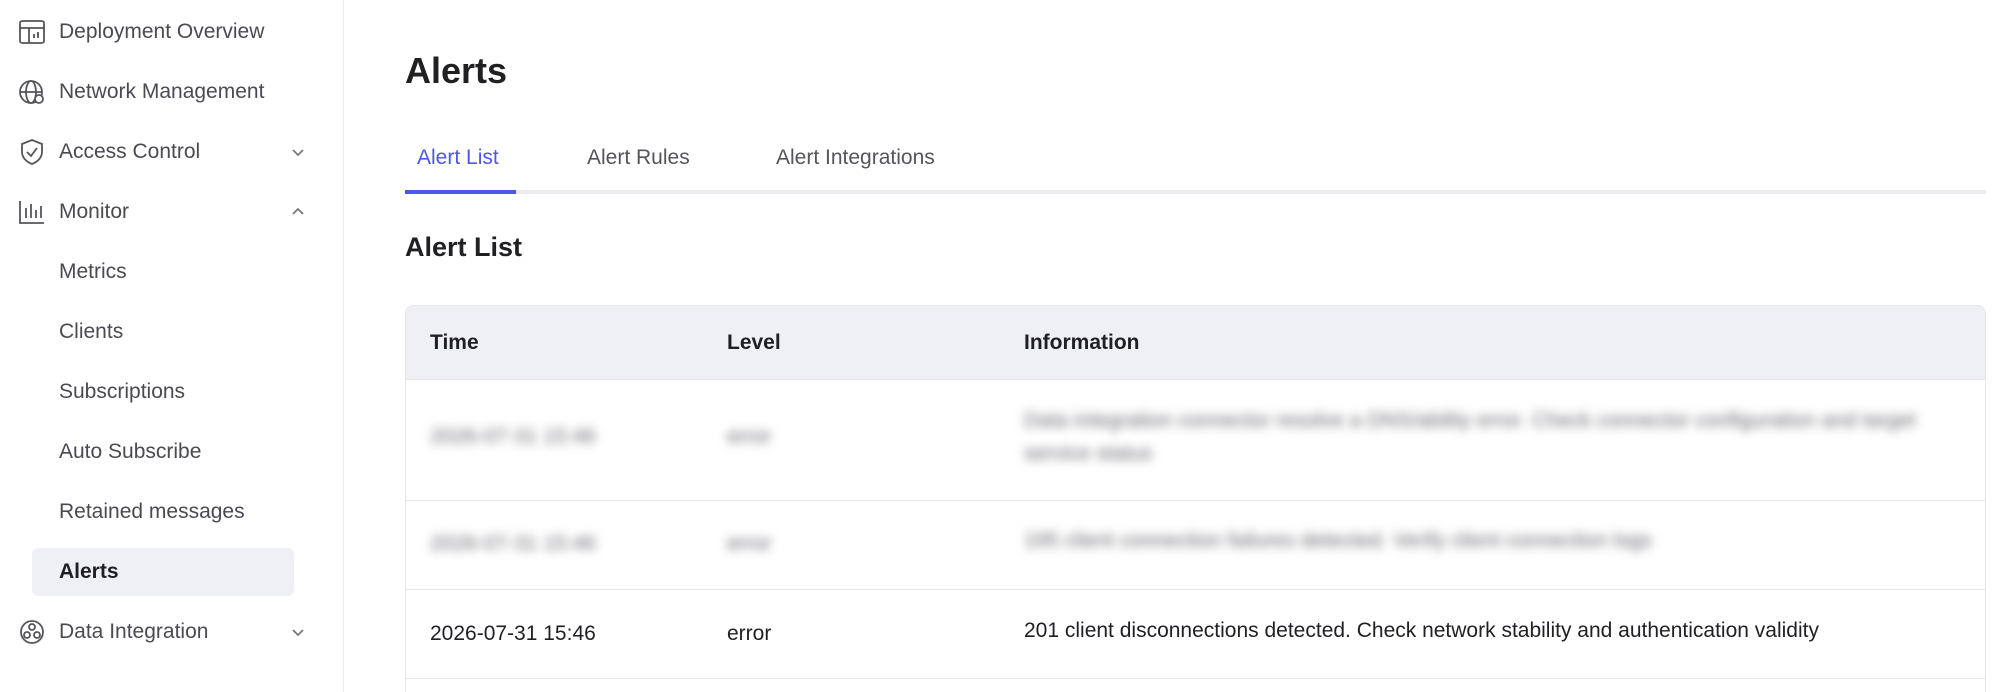 This screenshot has height=692, width=2002. What do you see at coordinates (130, 451) in the screenshot?
I see `sidebar-item-label: Auto Subscribe` at bounding box center [130, 451].